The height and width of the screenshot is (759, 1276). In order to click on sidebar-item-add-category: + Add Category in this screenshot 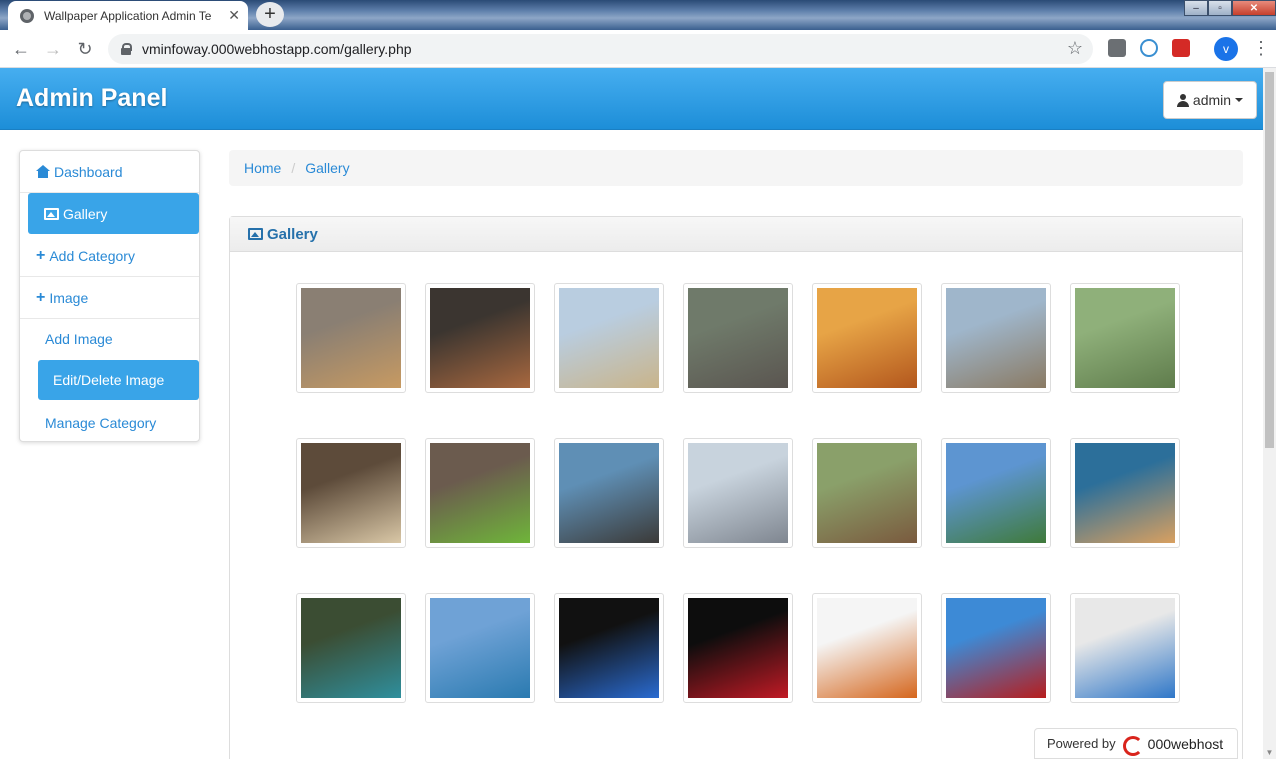, I will do `click(109, 256)`.